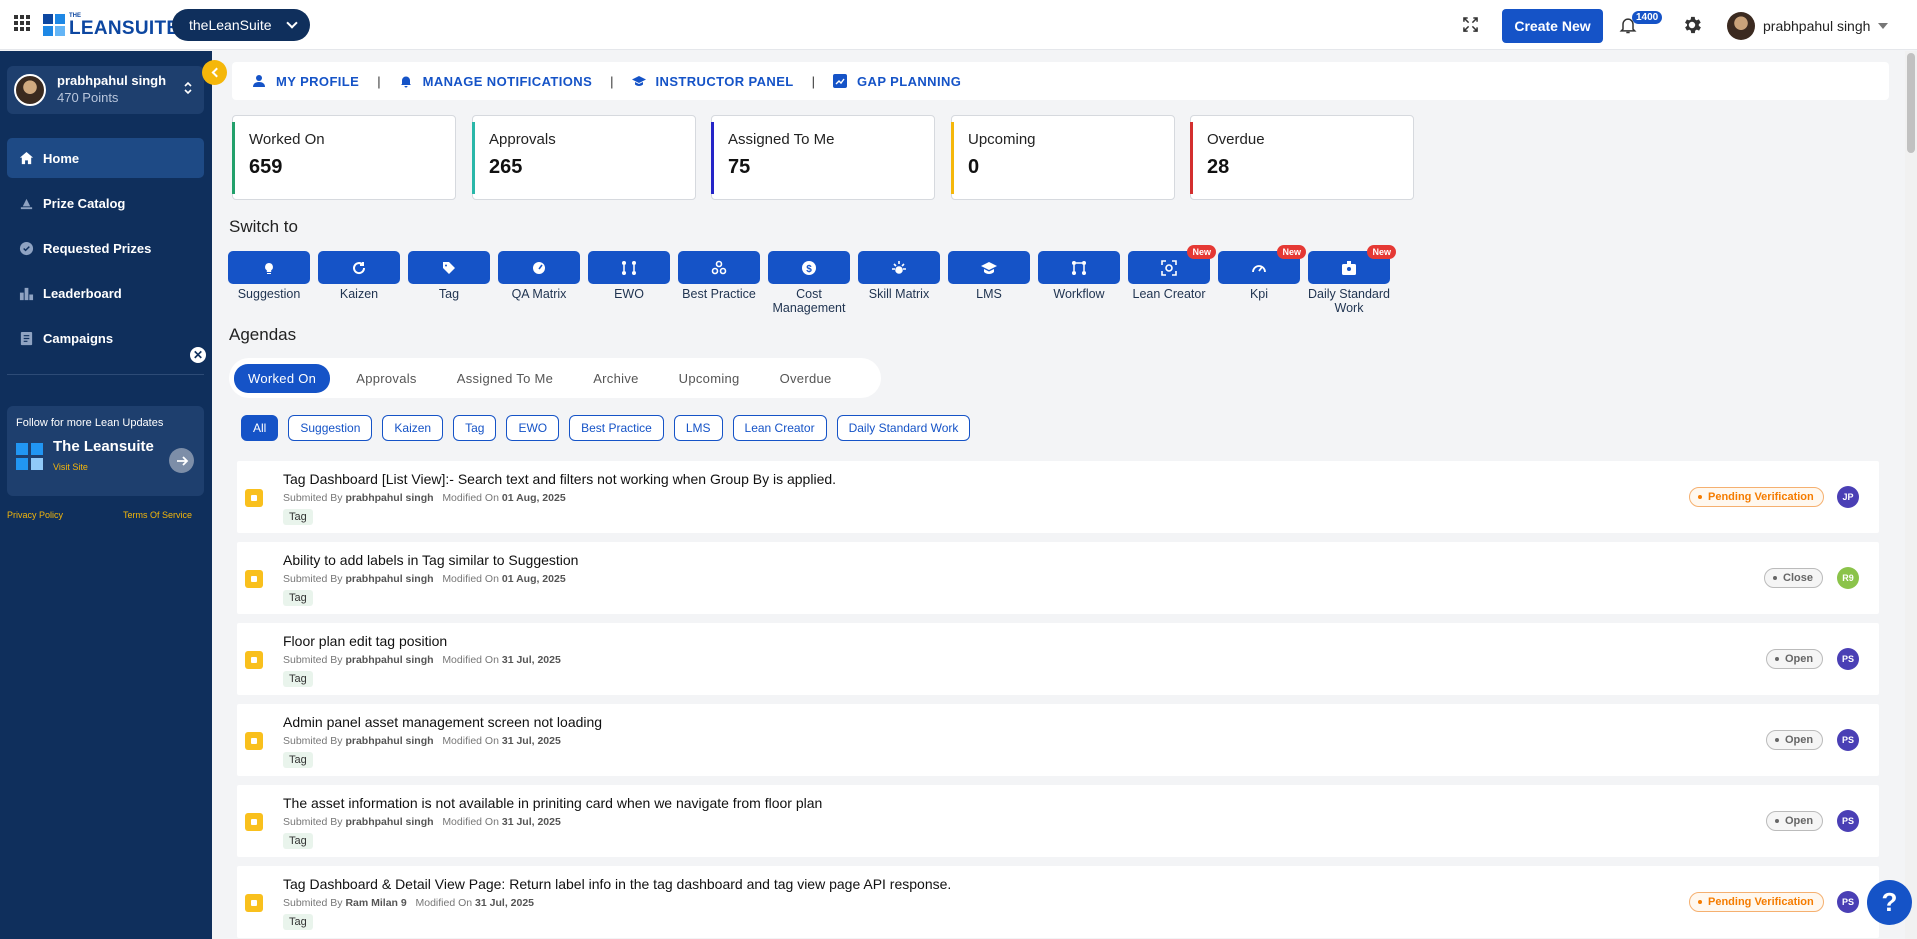 The height and width of the screenshot is (939, 1917). Describe the element at coordinates (263, 226) in the screenshot. I see `switch-to-heading: Switch to` at that location.